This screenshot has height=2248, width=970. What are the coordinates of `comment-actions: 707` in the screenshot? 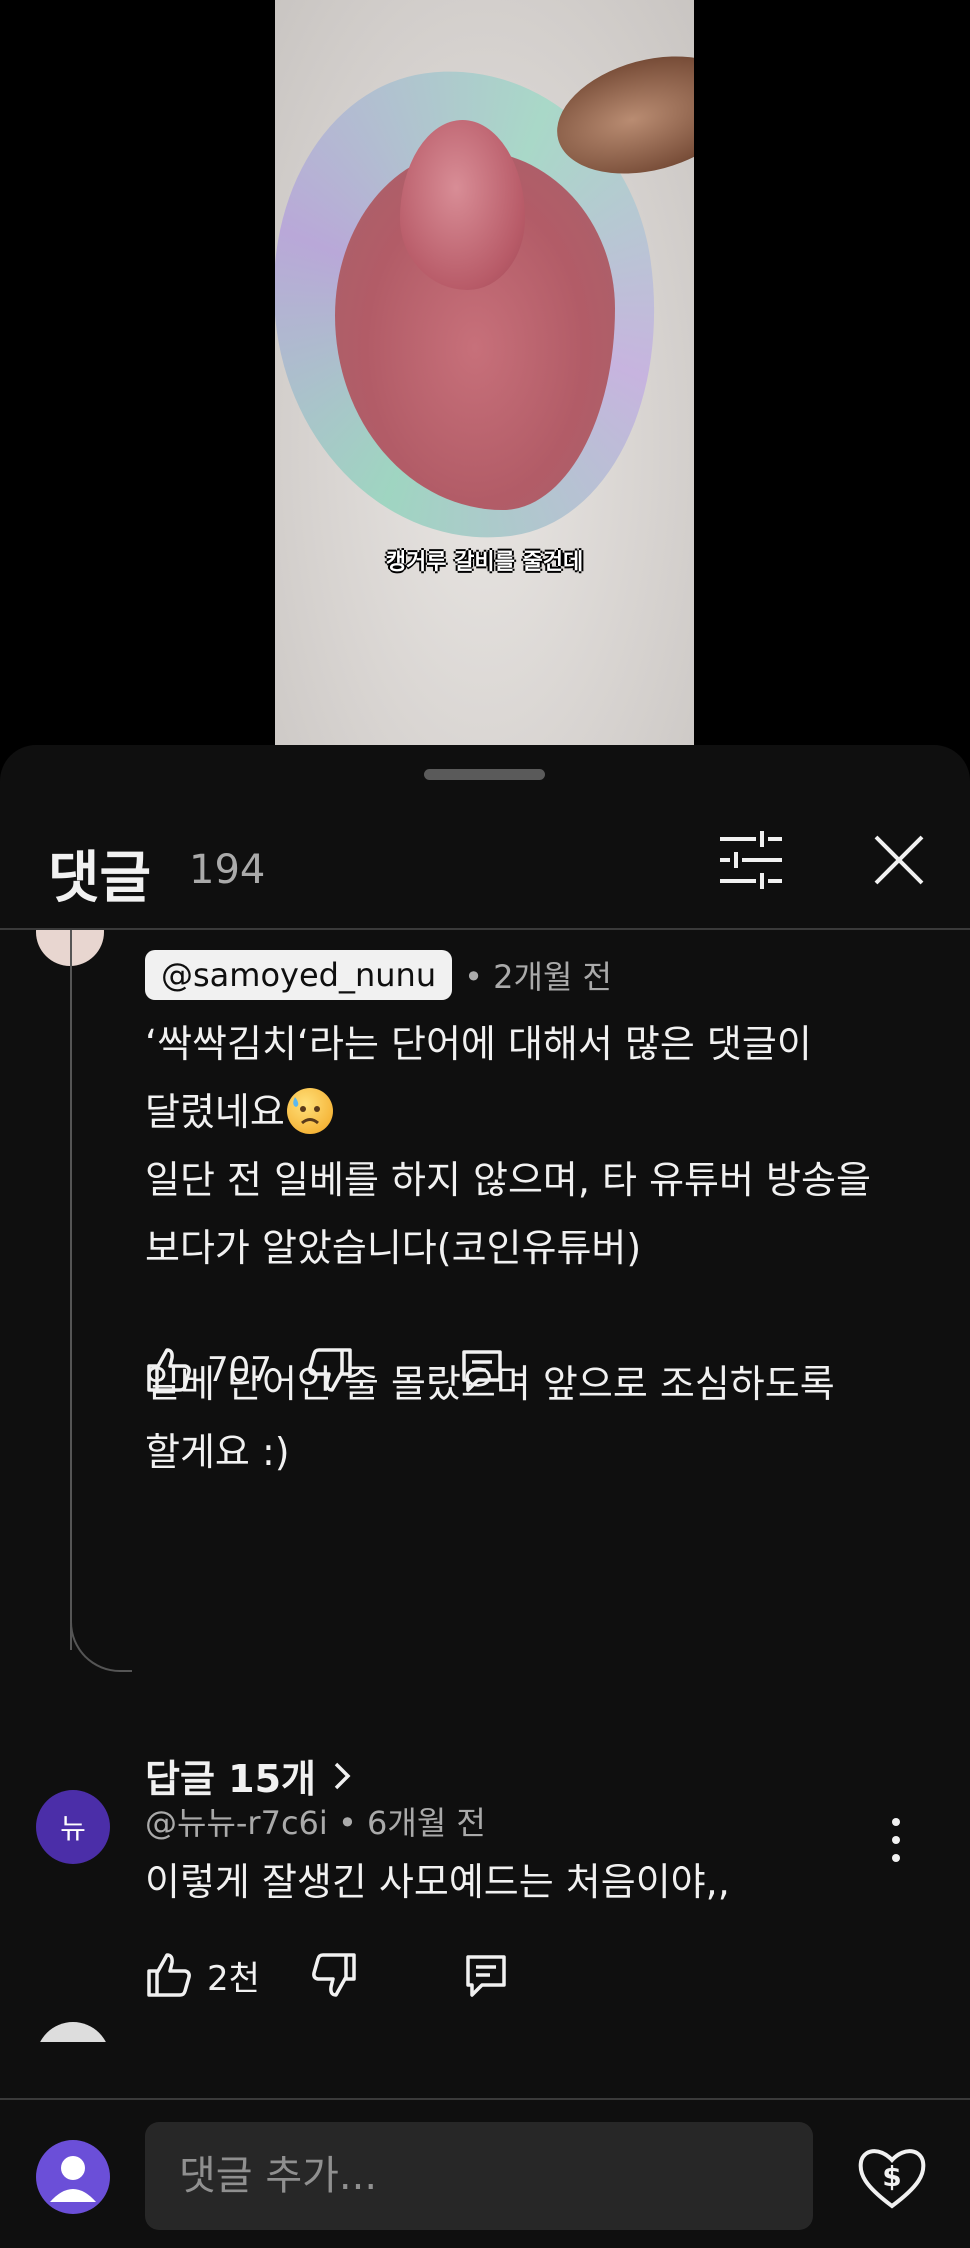 It's located at (325, 1370).